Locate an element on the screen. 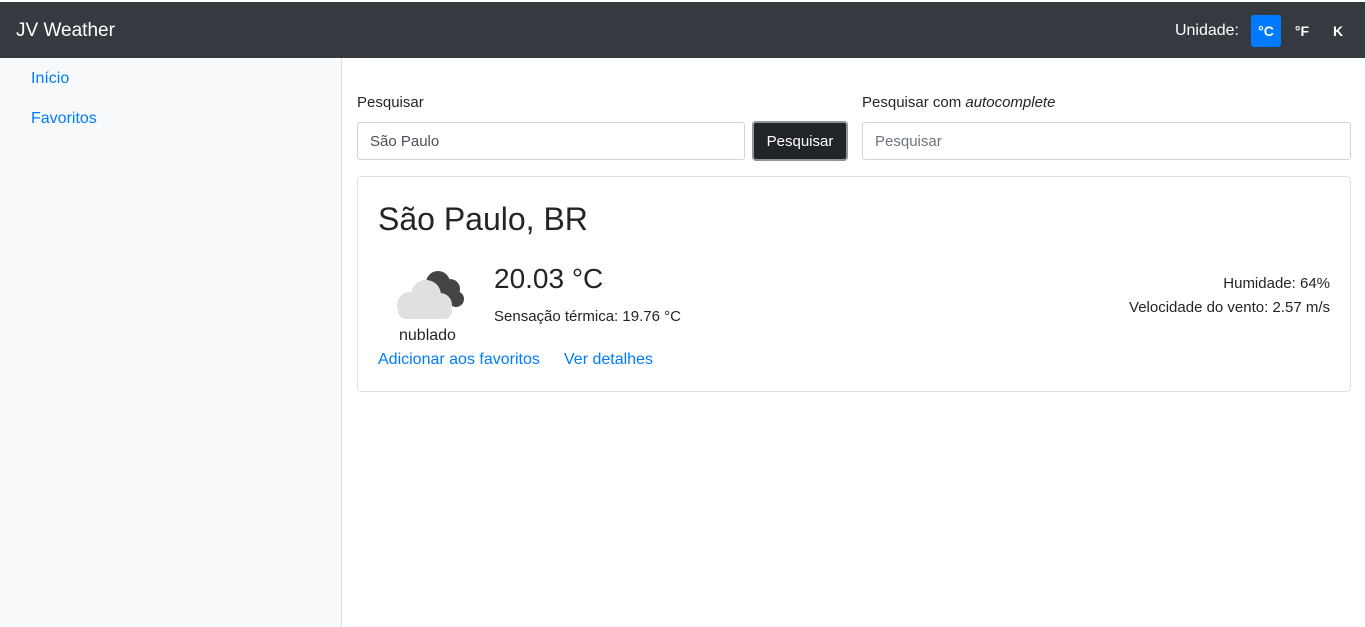  cloudy-icon is located at coordinates (430, 295).